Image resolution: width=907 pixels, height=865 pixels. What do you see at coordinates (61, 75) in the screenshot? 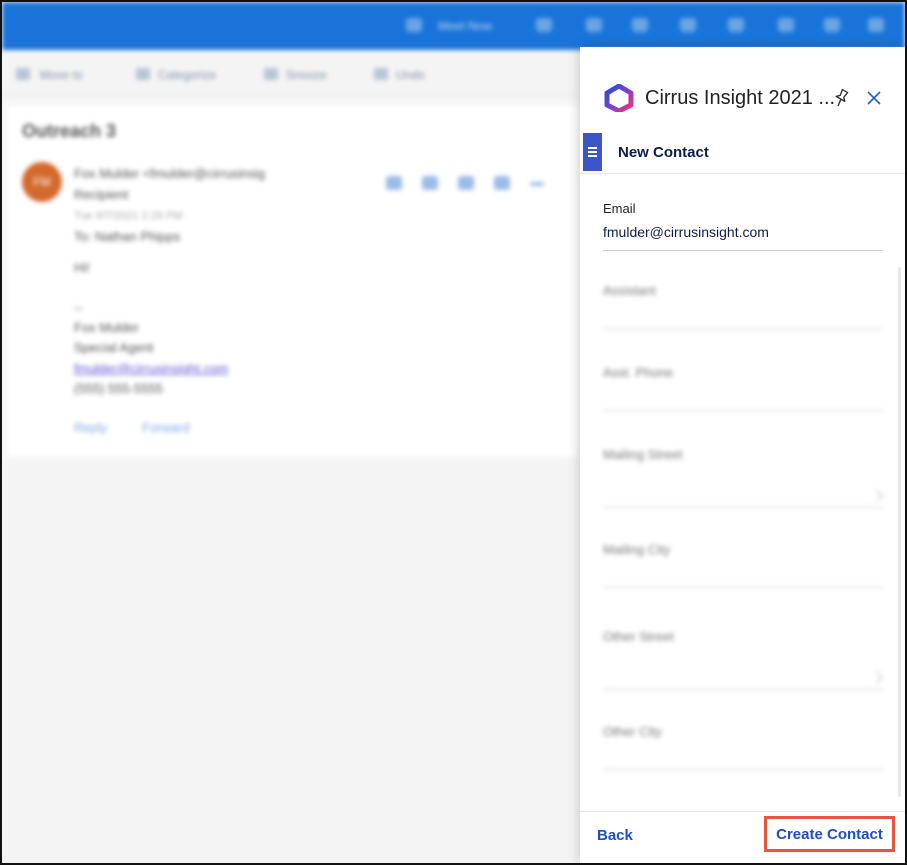
I see `move-to-command: Move to` at bounding box center [61, 75].